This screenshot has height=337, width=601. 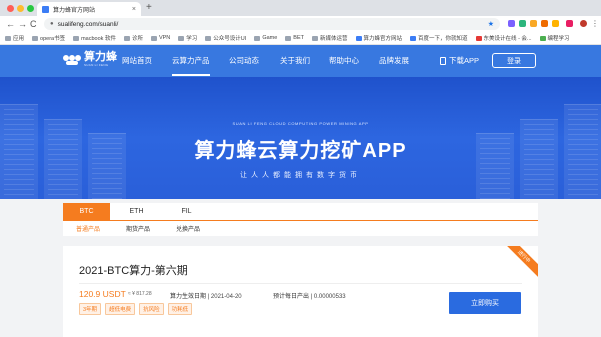 I want to click on product-tabs-panel: BTC ETH FIL 普通产品 期货产品 兑换产品, so click(x=300, y=219).